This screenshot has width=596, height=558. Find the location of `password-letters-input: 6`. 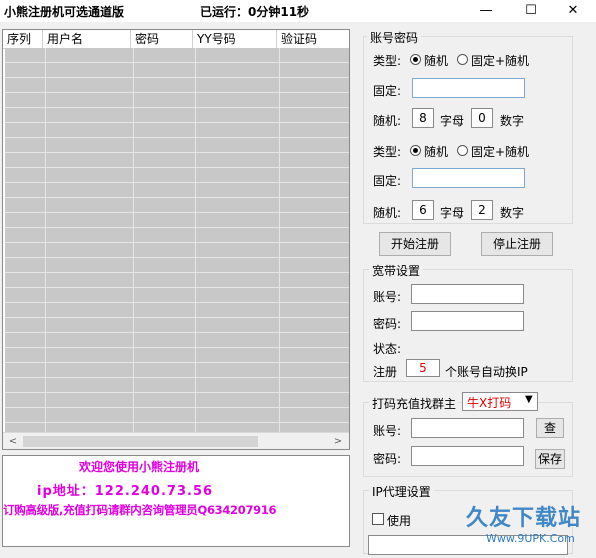

password-letters-input: 6 is located at coordinates (423, 210).